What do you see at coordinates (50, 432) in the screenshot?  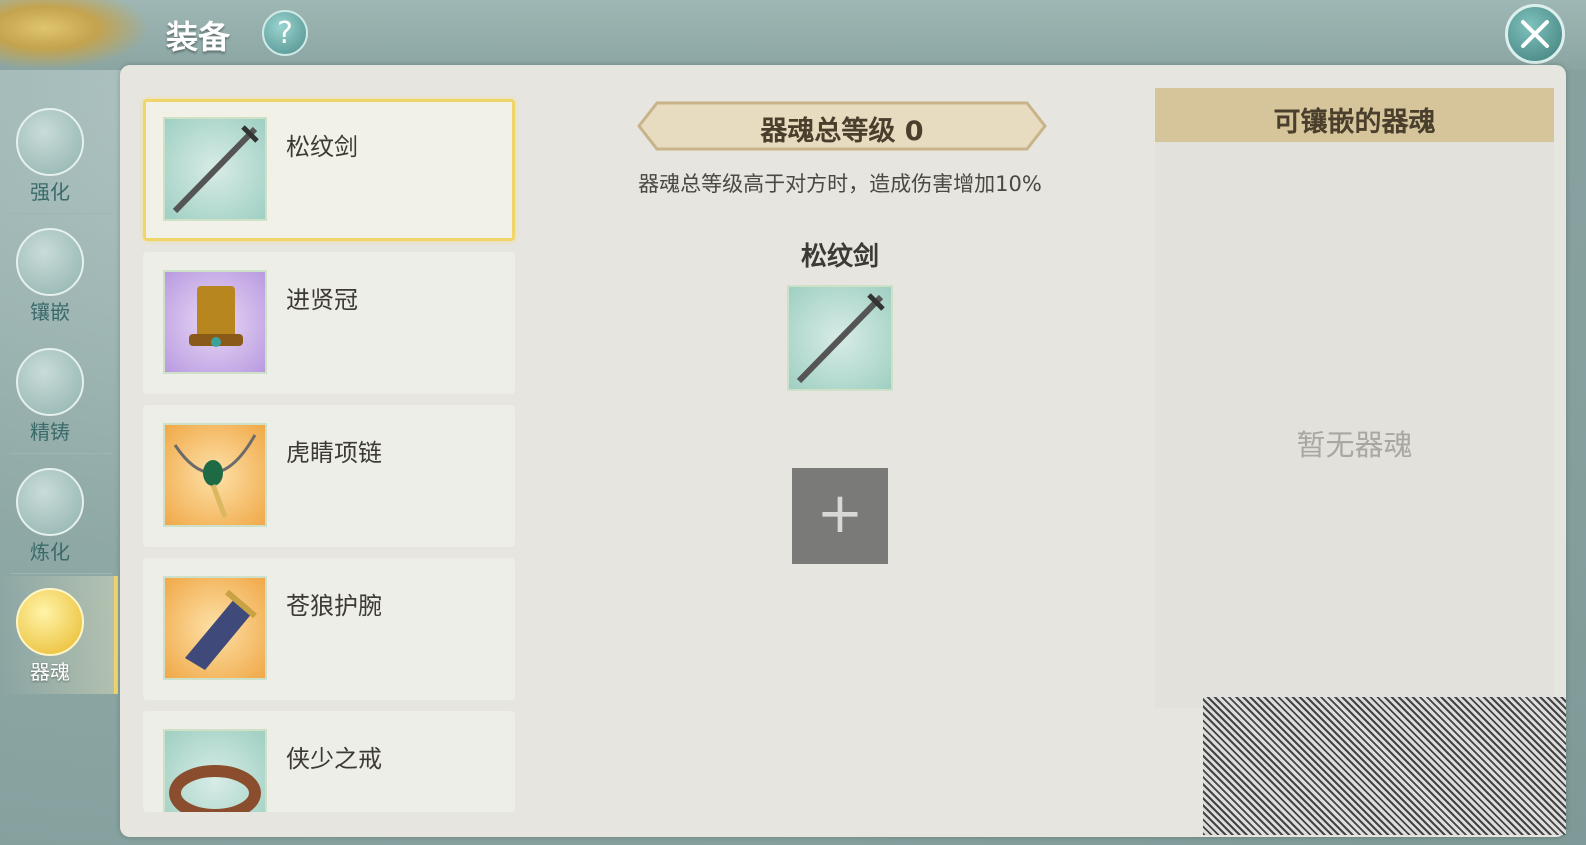 I see `sidebar-item-label: 精铸` at bounding box center [50, 432].